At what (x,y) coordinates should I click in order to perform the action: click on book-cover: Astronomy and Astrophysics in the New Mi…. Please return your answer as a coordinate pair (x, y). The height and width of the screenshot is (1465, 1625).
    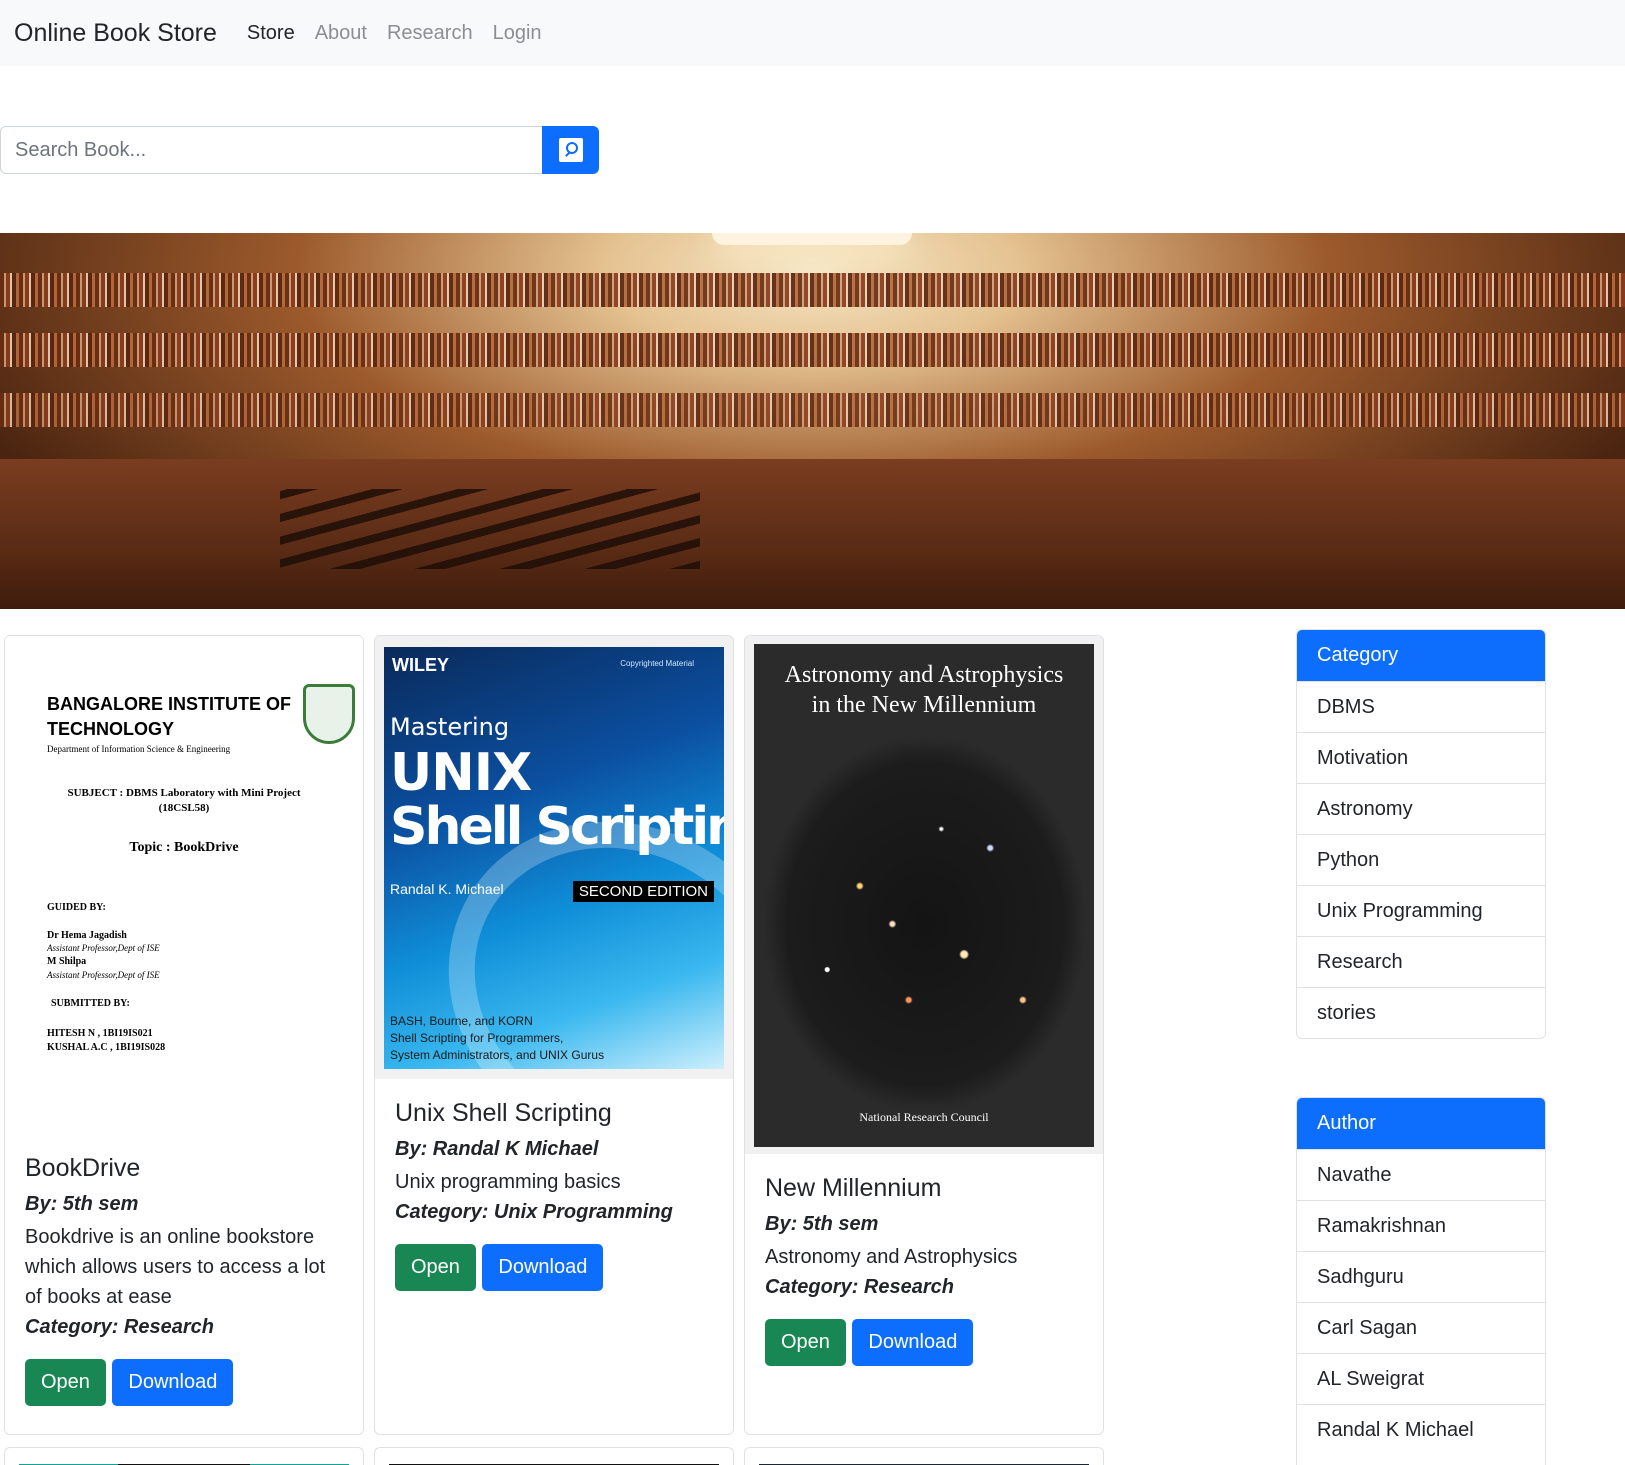
    Looking at the image, I should click on (924, 895).